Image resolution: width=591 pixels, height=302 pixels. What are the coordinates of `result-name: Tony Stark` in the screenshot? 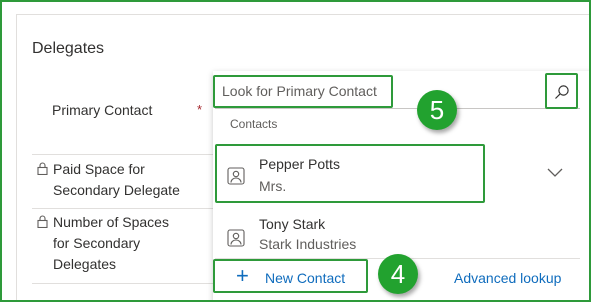 It's located at (292, 224).